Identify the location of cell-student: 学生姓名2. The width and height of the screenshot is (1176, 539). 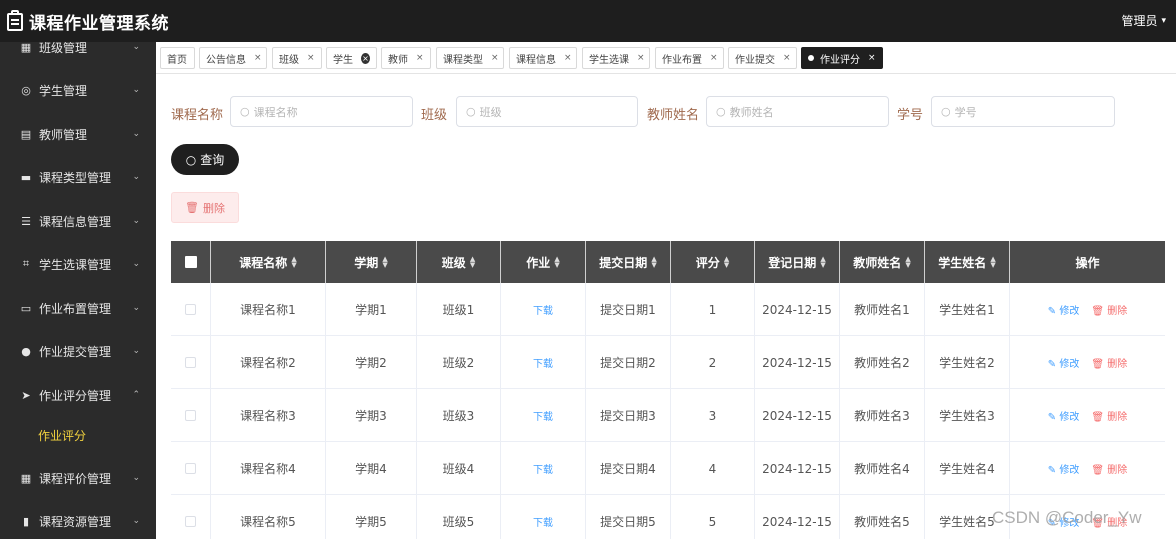
(967, 362).